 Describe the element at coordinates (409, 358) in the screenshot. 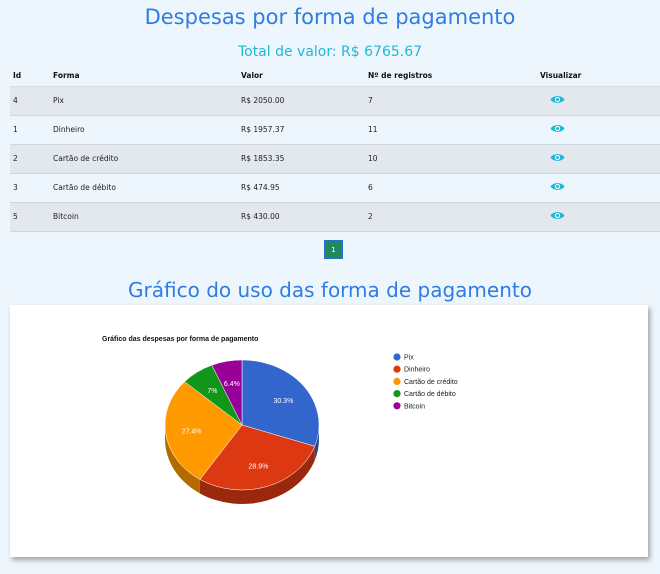

I see `legend-item: Pix` at that location.